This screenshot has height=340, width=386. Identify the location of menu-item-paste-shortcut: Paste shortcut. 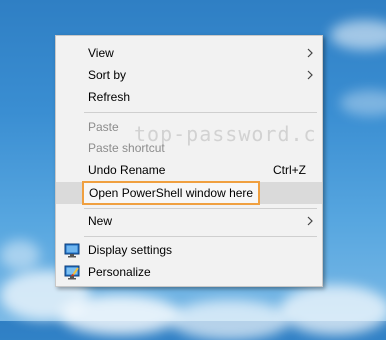
(189, 148).